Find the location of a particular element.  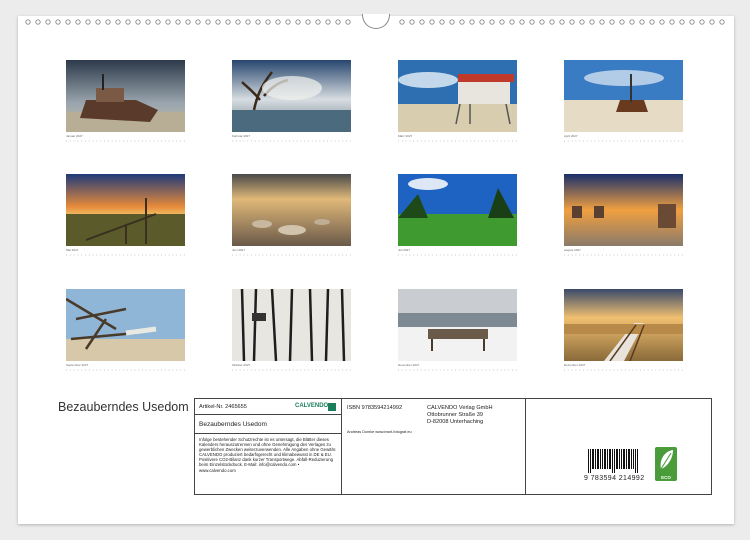

month-caption-05: Mai 2027 is located at coordinates (72, 250).